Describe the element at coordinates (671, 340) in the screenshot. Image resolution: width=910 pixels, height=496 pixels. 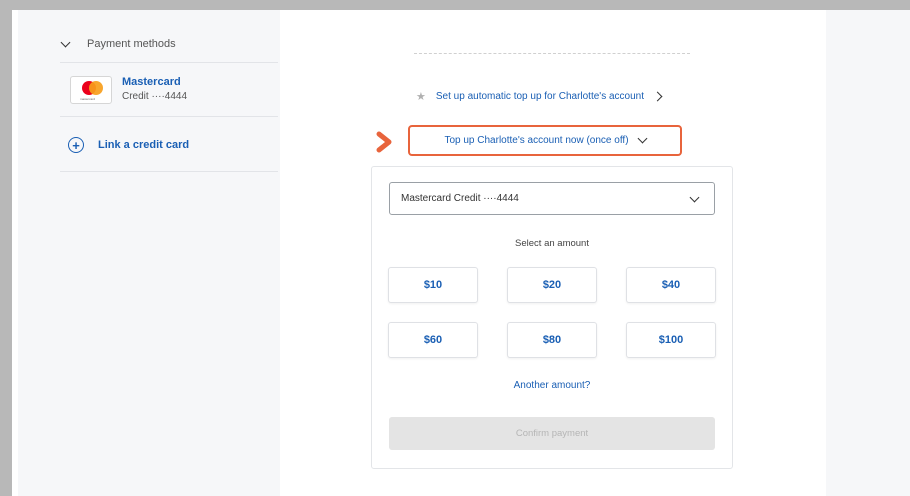
I see `amount-button: $100` at that location.